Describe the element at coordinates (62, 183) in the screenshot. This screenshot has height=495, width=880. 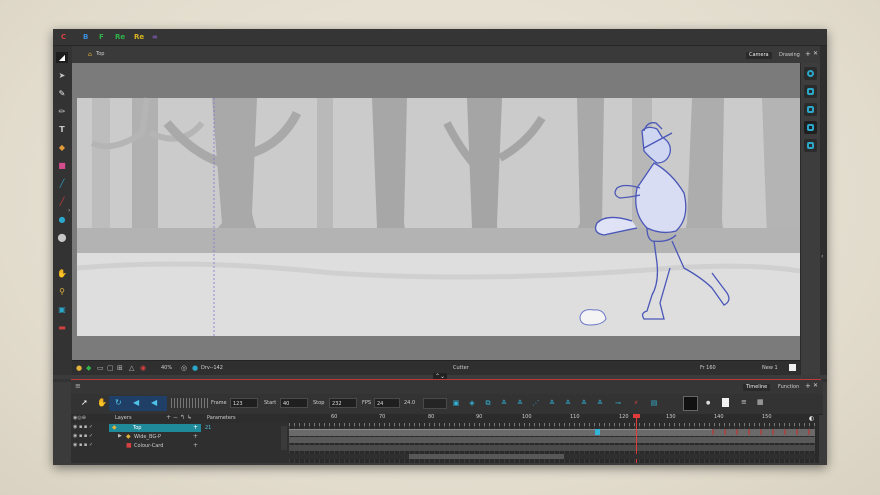
I see `line-icon: ╱` at that location.